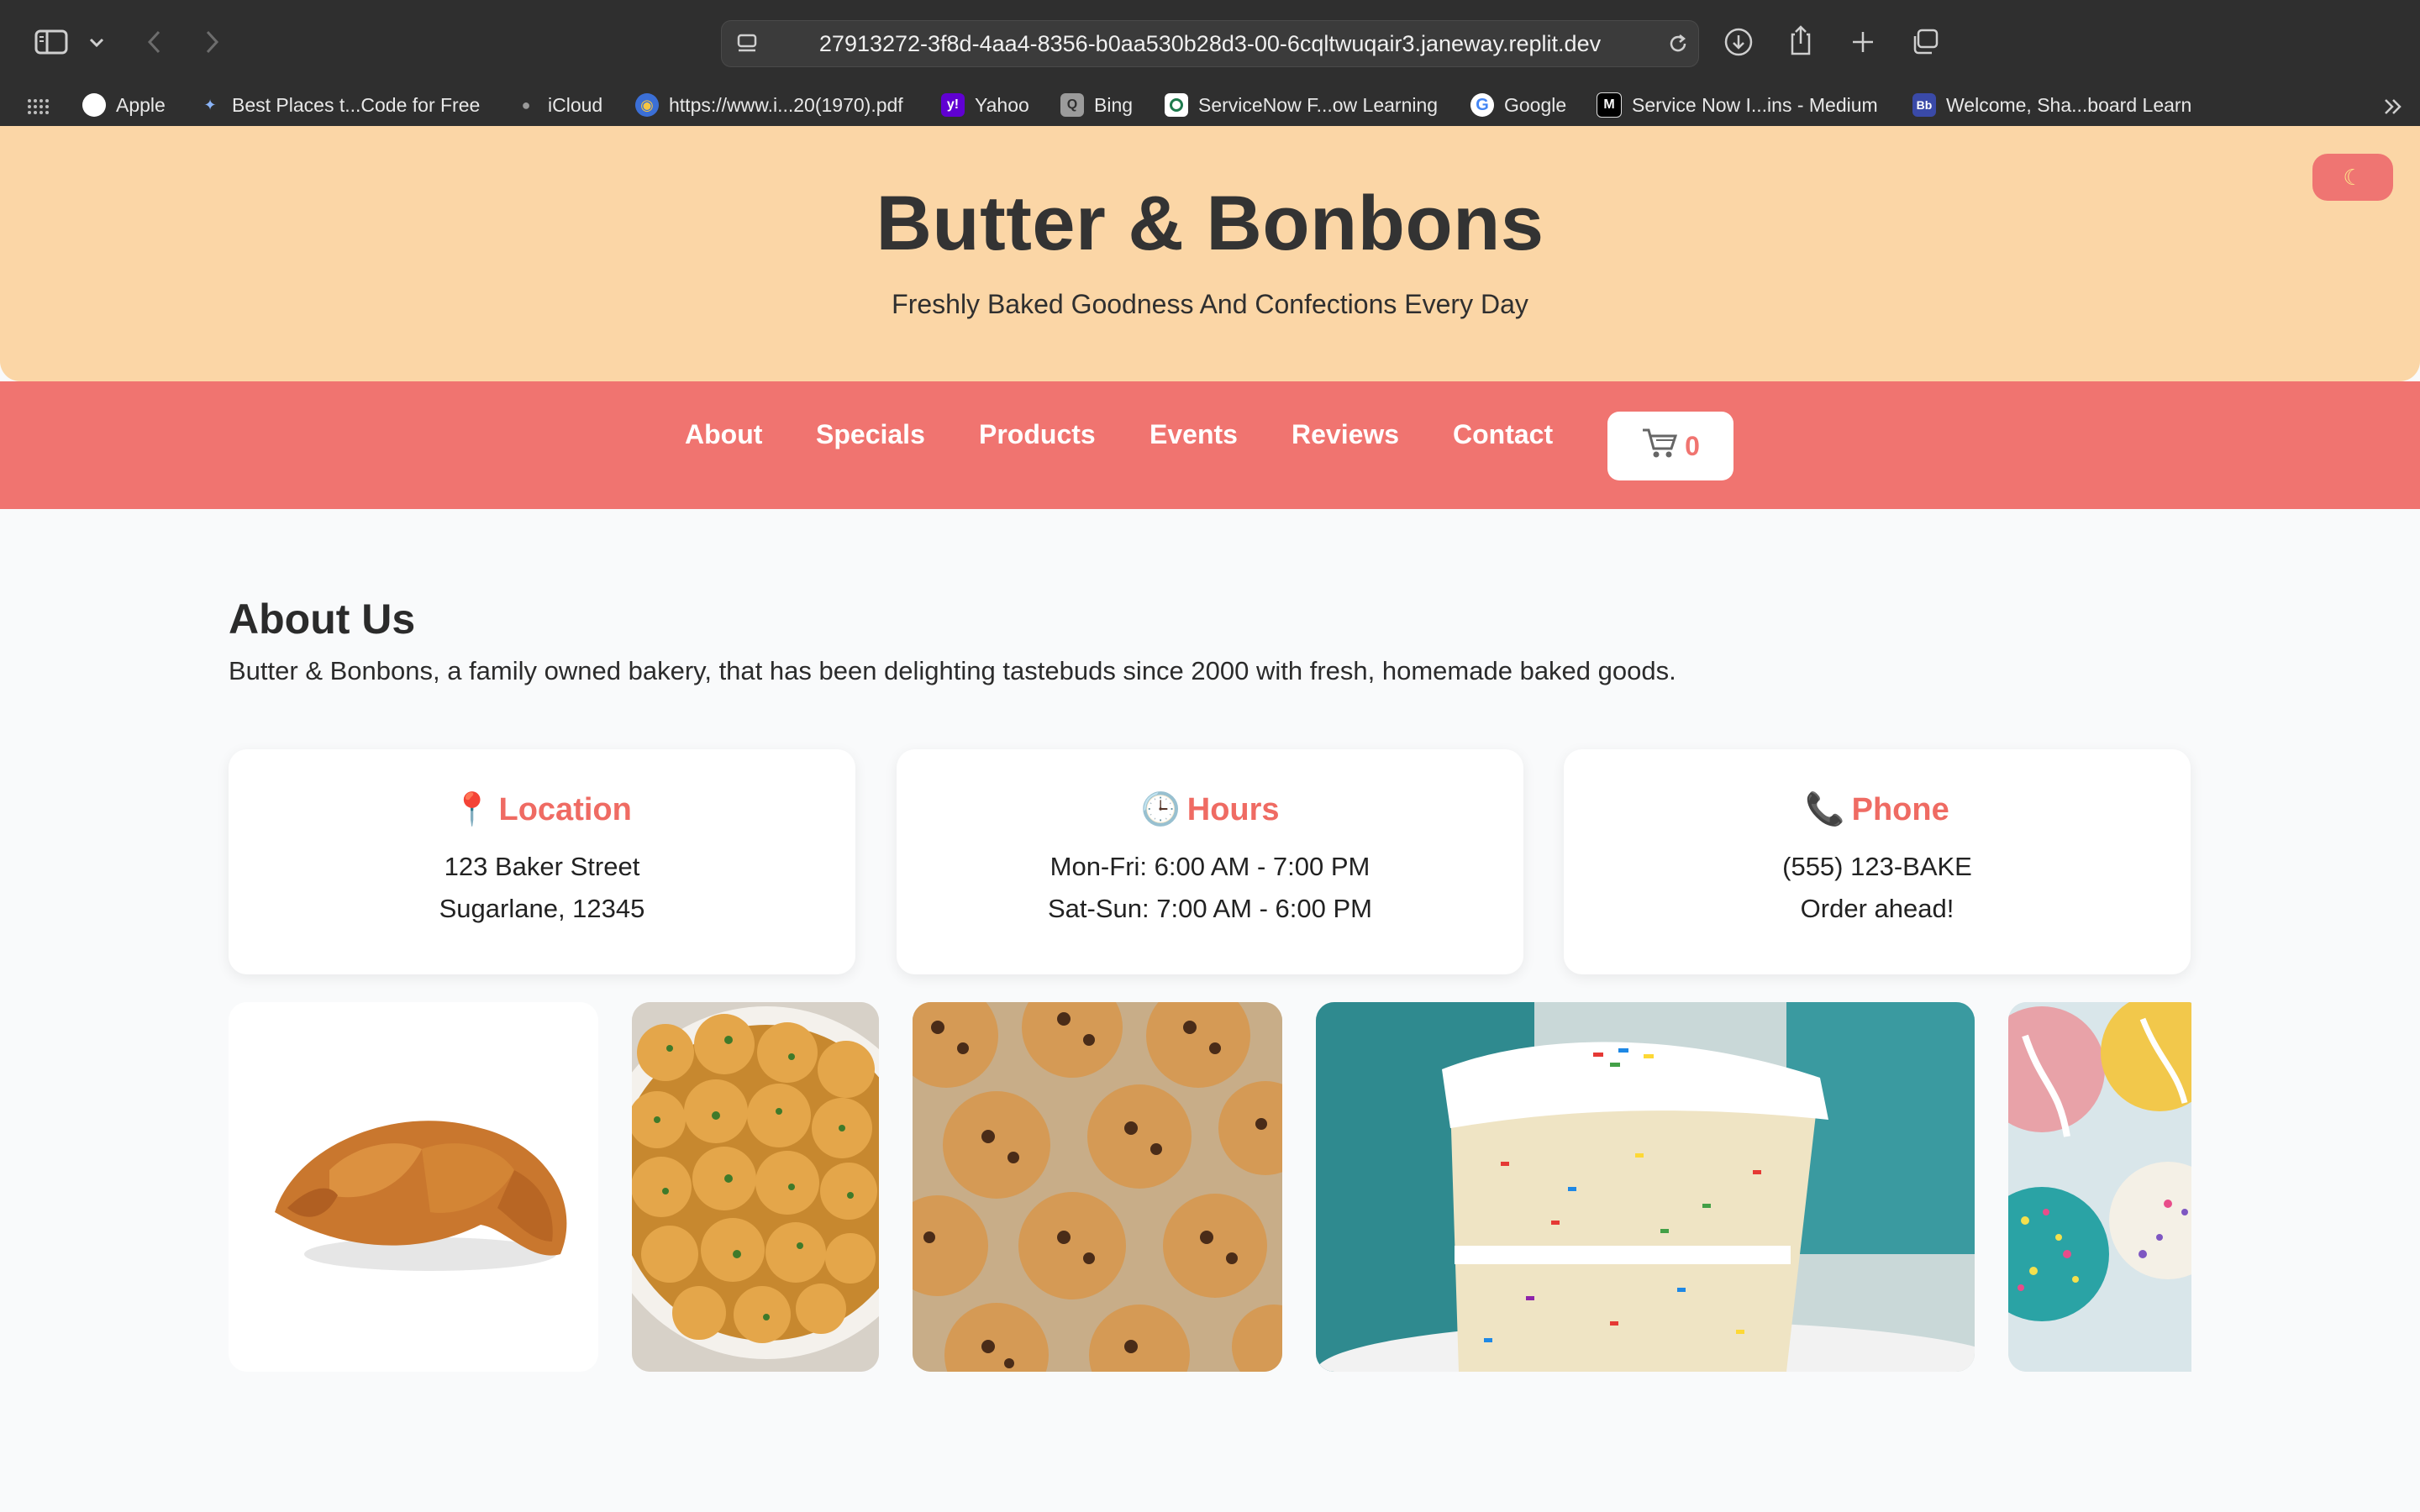  I want to click on cookies-image, so click(1097, 1187).